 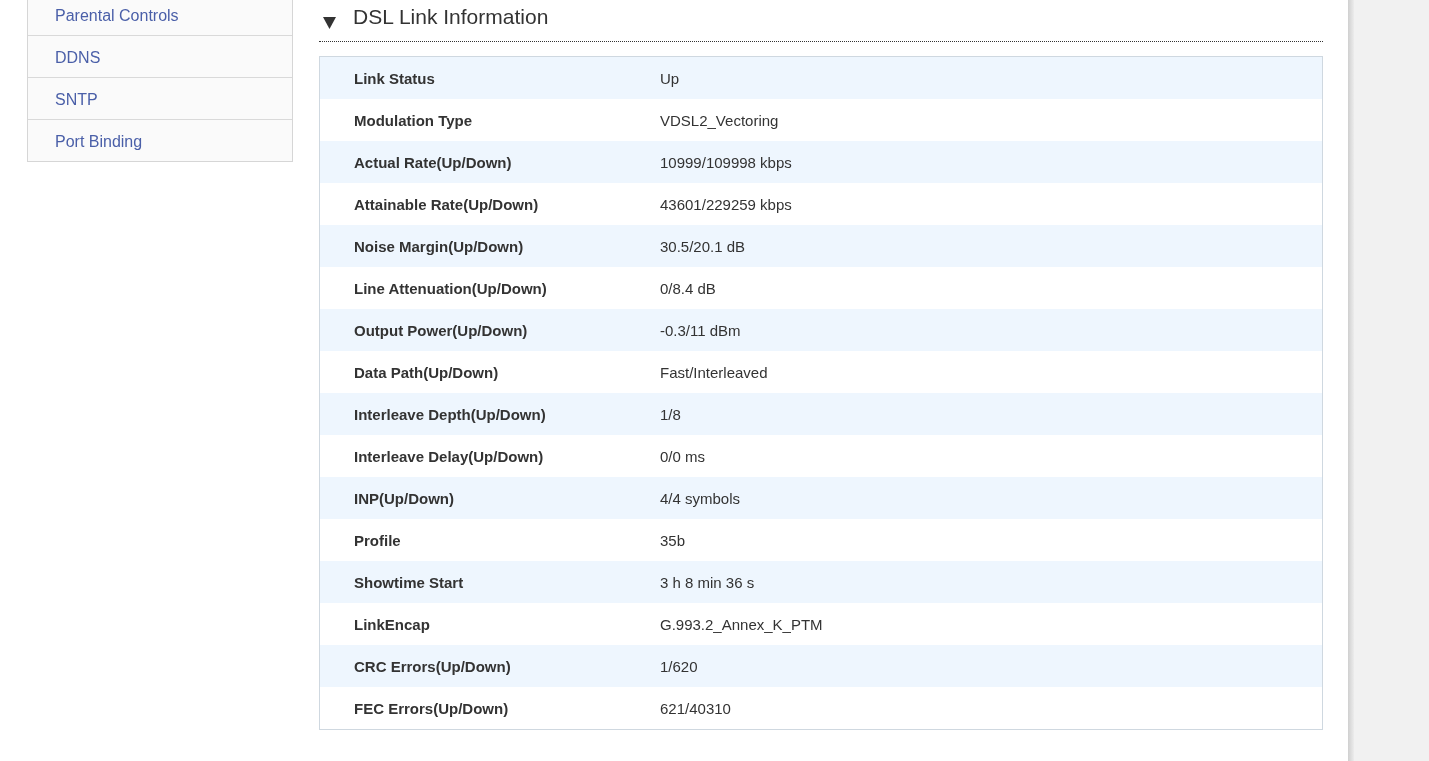 What do you see at coordinates (409, 582) in the screenshot?
I see `field-label: Showtime Start` at bounding box center [409, 582].